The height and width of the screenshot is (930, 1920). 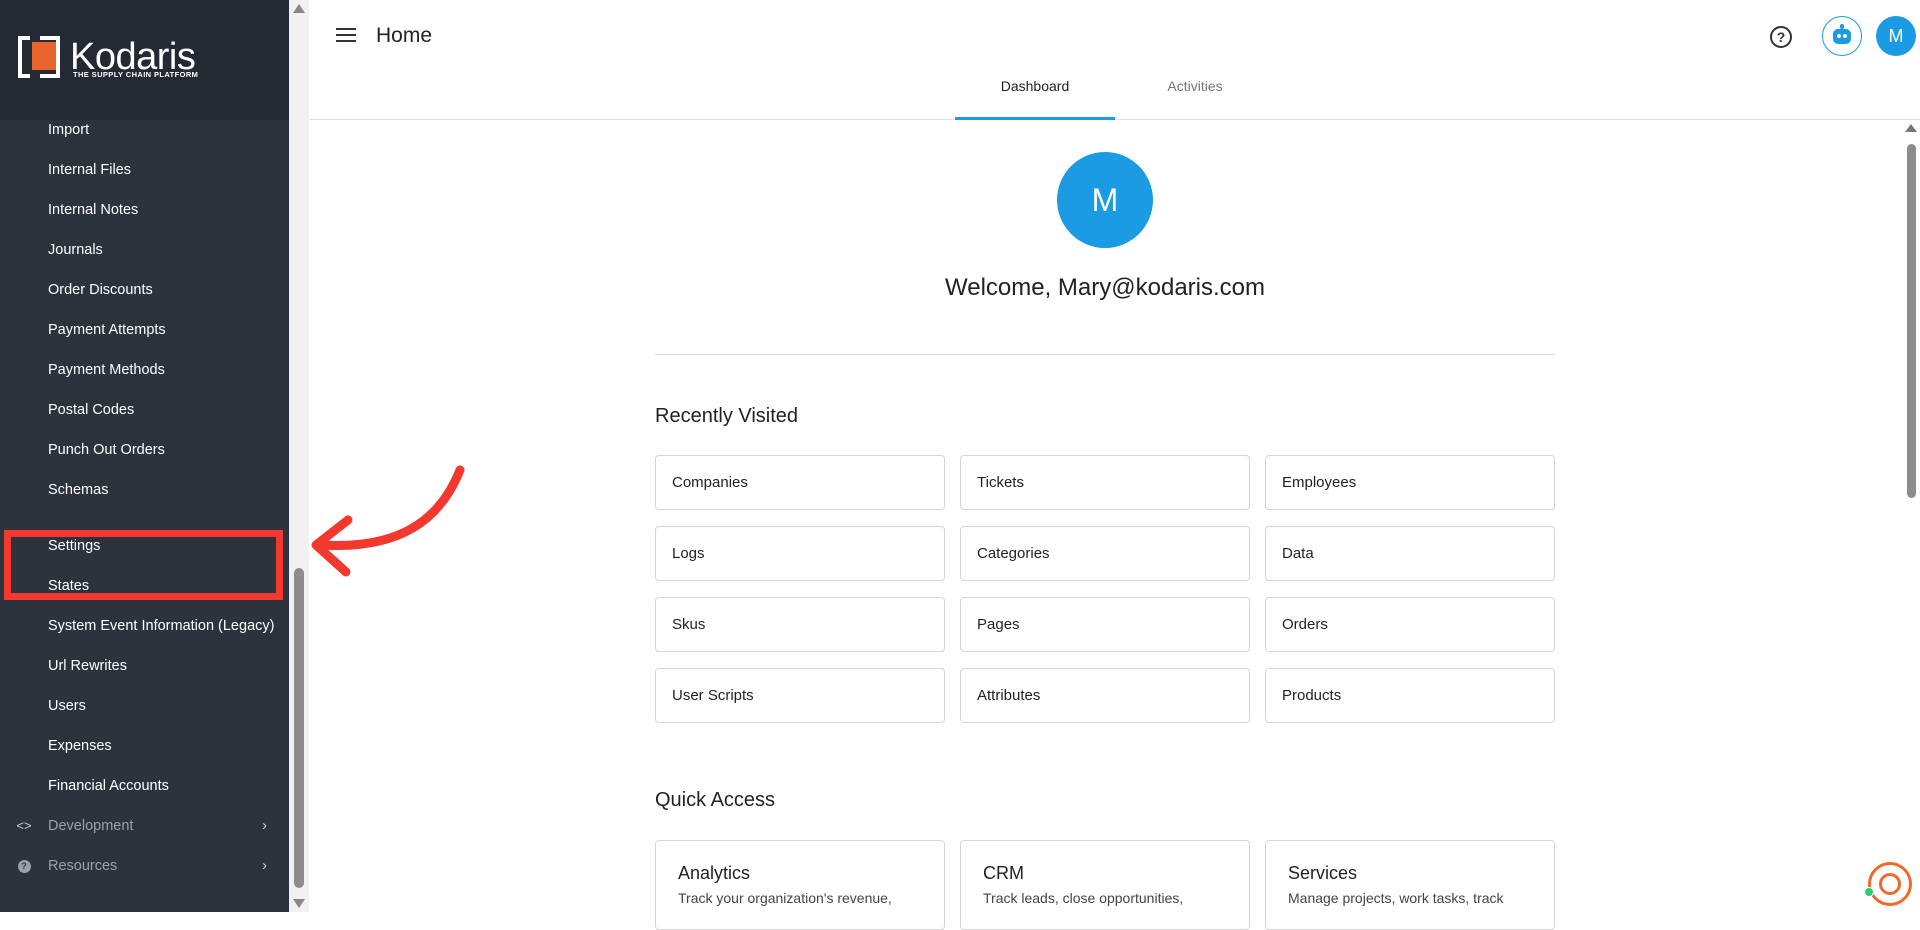 What do you see at coordinates (388, 521) in the screenshot?
I see `annotation-arrow-icon` at bounding box center [388, 521].